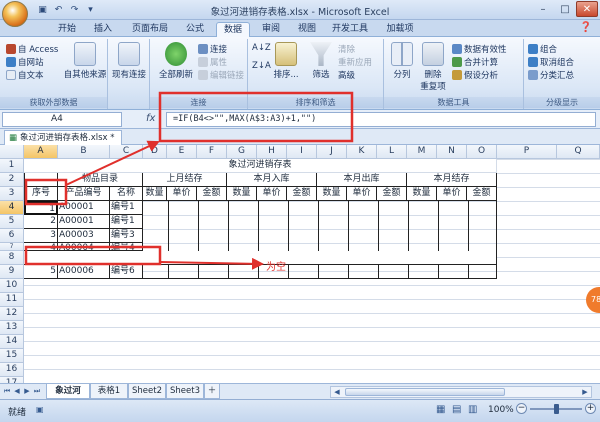 The image size is (600, 422). Describe the element at coordinates (260, 166) in the screenshot. I see `sheet-title-cell: 象过河进销存表` at that location.